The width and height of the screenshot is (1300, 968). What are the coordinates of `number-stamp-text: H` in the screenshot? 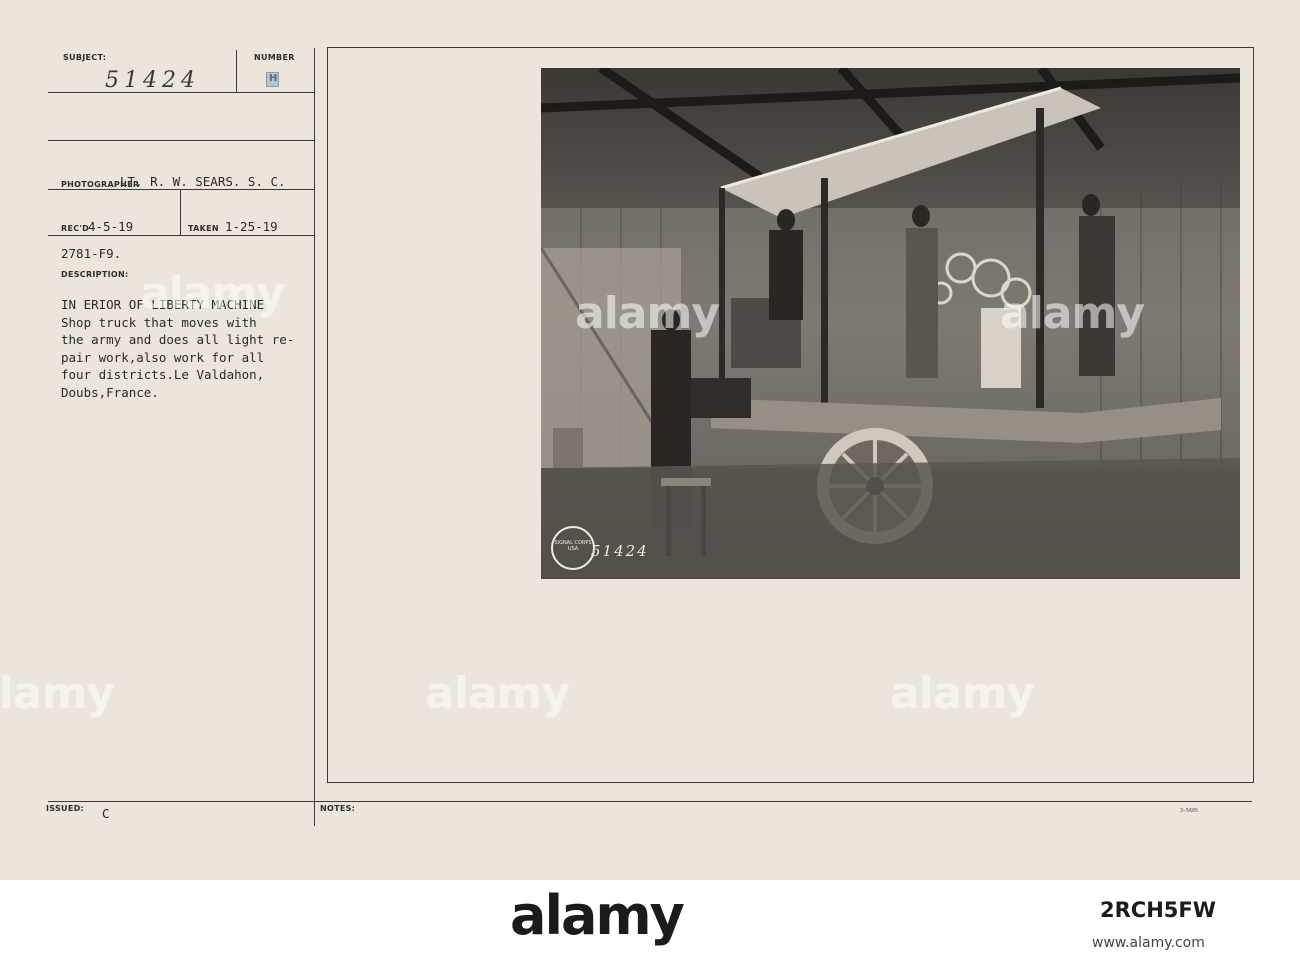 It's located at (273, 78).